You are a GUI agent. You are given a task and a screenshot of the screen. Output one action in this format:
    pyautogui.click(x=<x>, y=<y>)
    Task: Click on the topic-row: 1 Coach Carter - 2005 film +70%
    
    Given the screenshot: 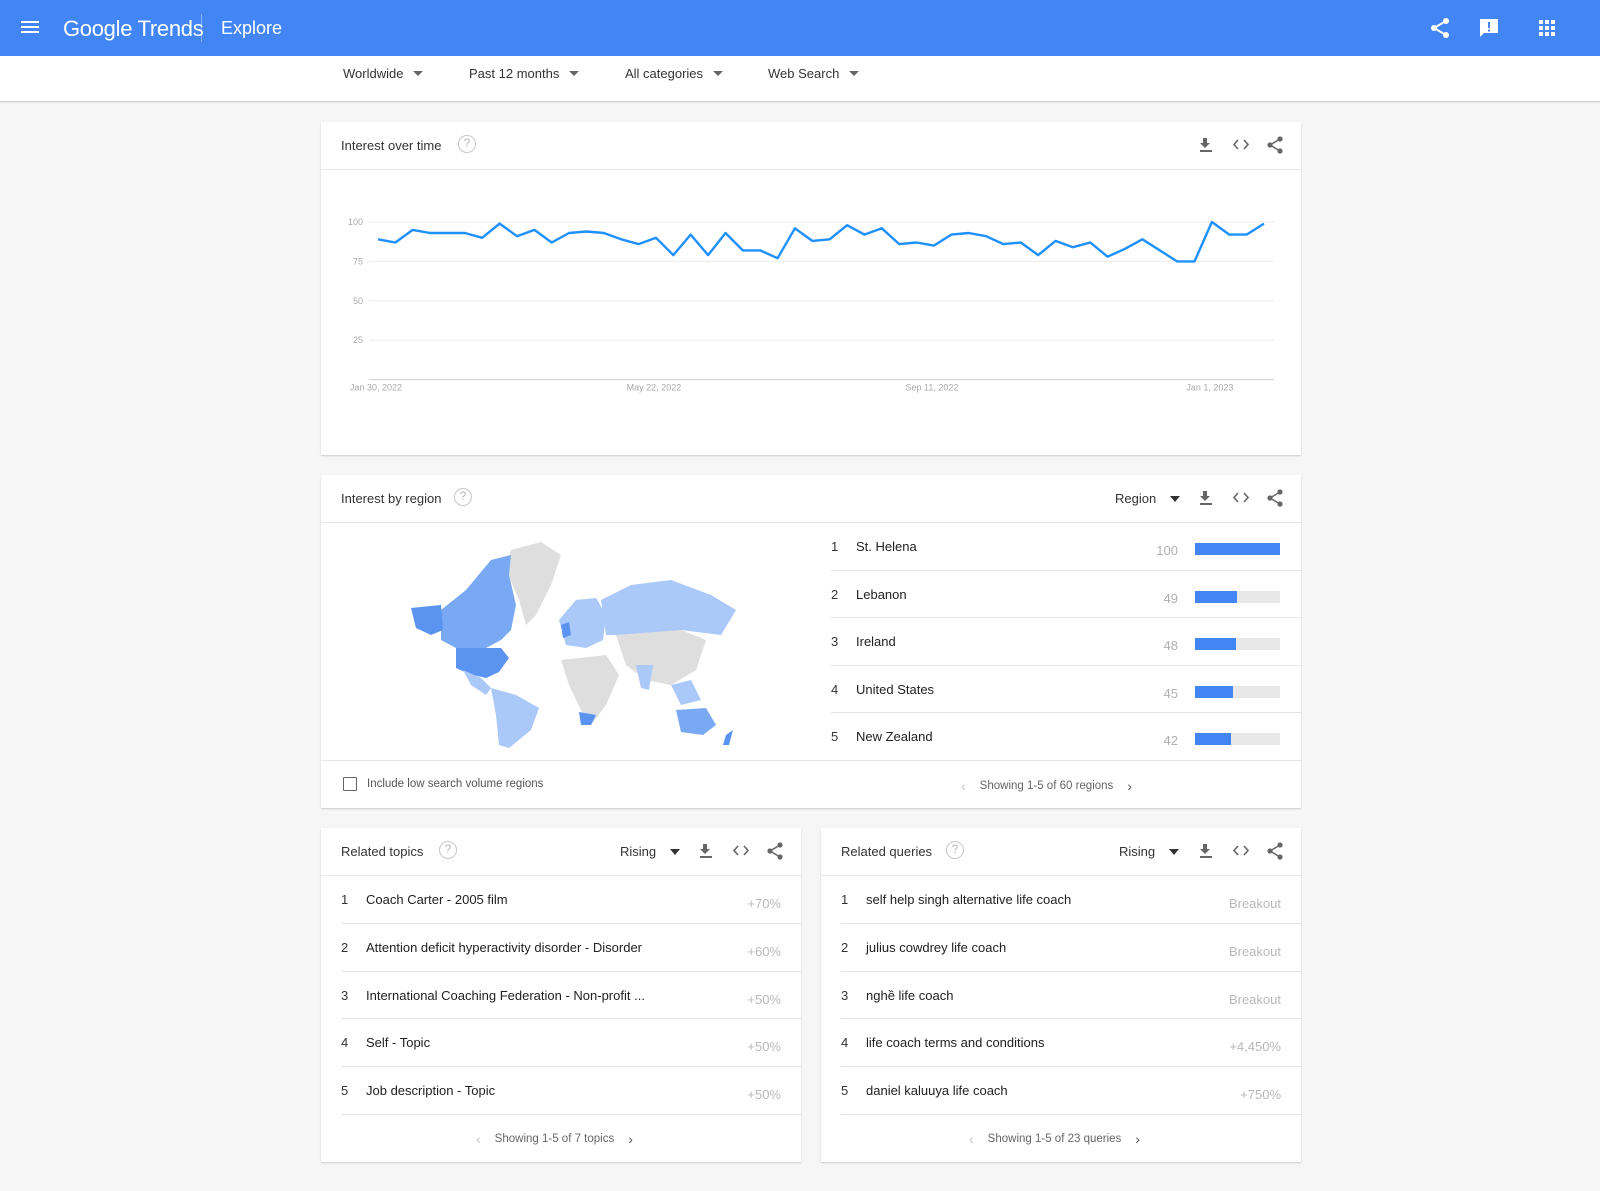 What is the action you would take?
    pyautogui.click(x=571, y=900)
    